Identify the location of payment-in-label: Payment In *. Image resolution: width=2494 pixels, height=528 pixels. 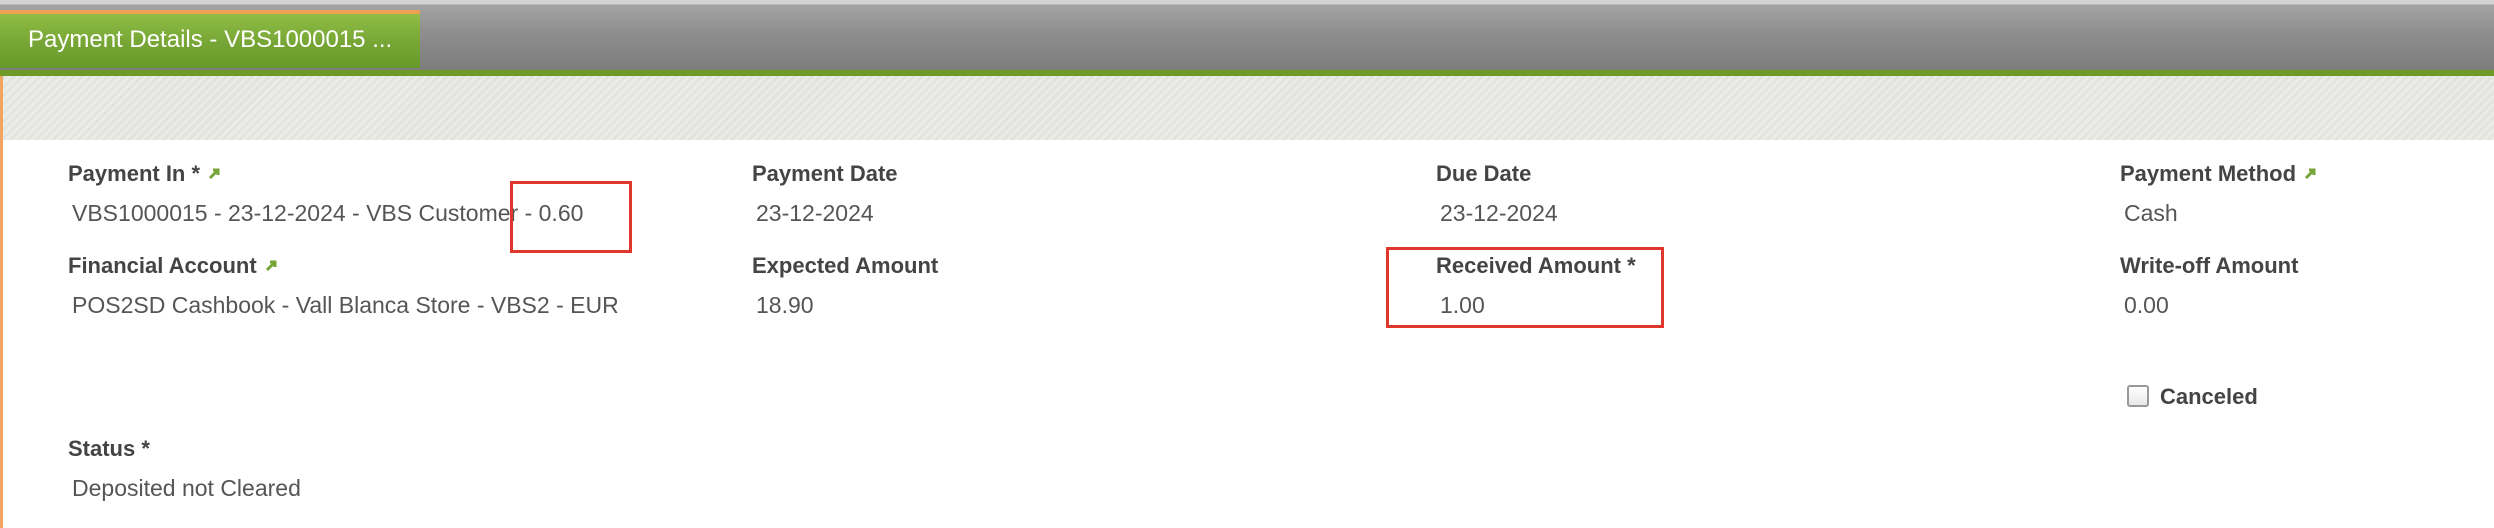
(145, 174).